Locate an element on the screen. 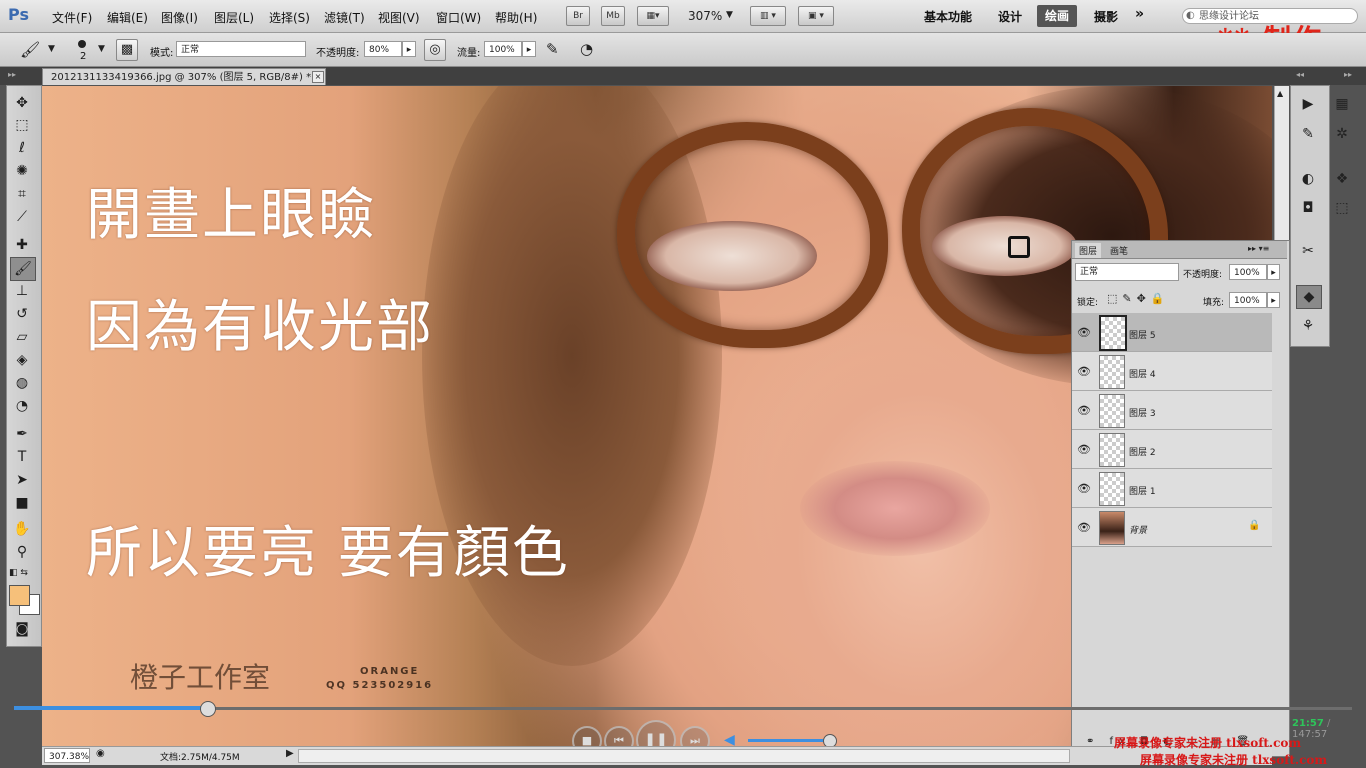  status-info-icon: ◉ is located at coordinates (100, 753).